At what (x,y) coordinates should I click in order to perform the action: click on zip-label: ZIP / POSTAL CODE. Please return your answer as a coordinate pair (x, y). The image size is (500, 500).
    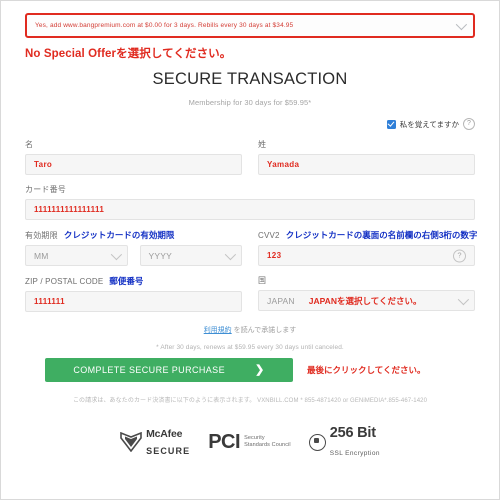
    Looking at the image, I should click on (64, 281).